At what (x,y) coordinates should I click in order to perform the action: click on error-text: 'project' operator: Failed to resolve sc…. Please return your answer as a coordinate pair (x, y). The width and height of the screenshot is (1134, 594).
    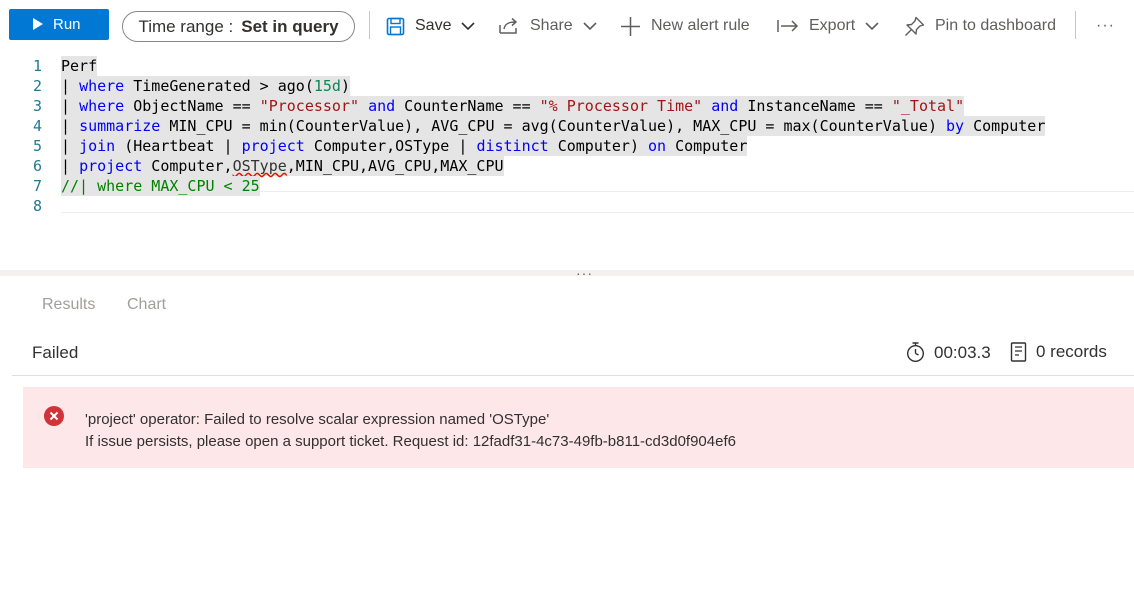
    Looking at the image, I should click on (410, 431).